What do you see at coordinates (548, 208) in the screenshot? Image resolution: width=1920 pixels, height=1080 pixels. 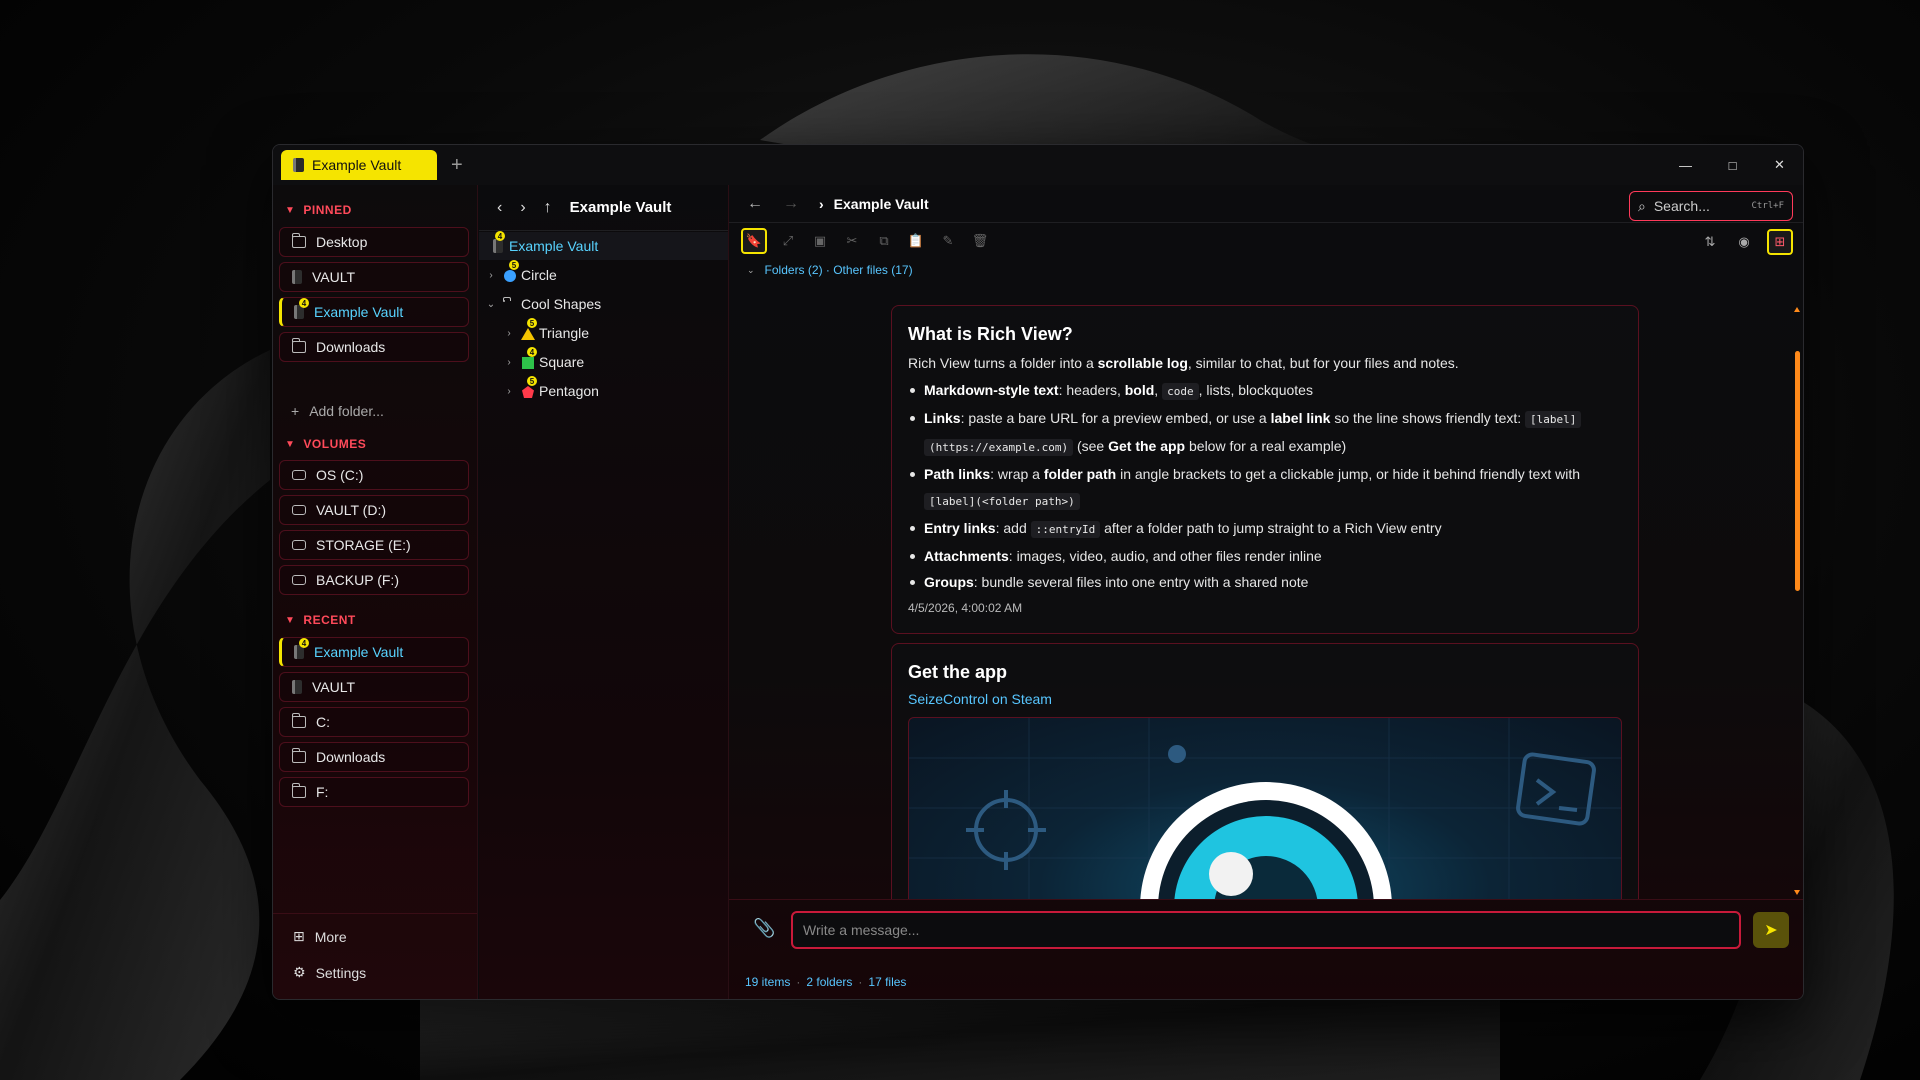 I see `up-arrow-icon: ↑` at bounding box center [548, 208].